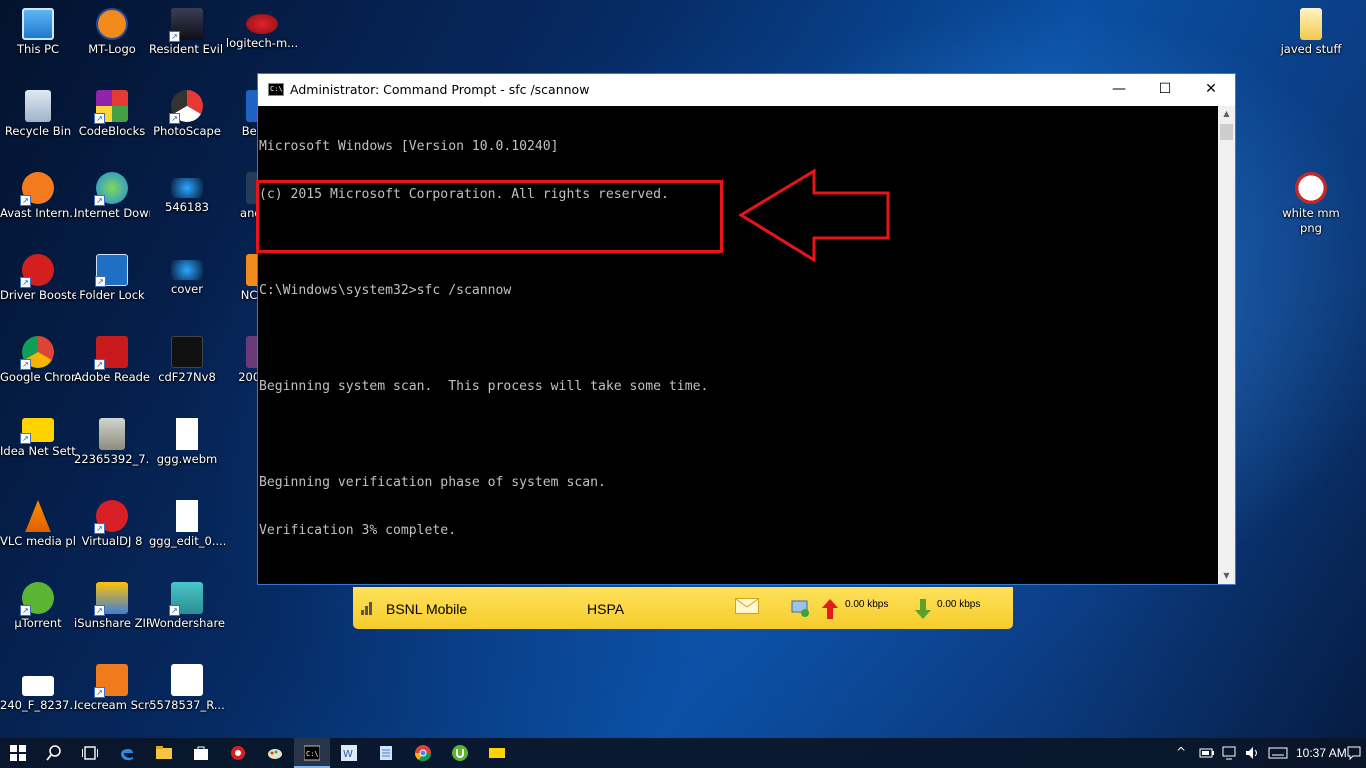 This screenshot has width=1366, height=768. What do you see at coordinates (489, 216) in the screenshot?
I see `highlight-box` at bounding box center [489, 216].